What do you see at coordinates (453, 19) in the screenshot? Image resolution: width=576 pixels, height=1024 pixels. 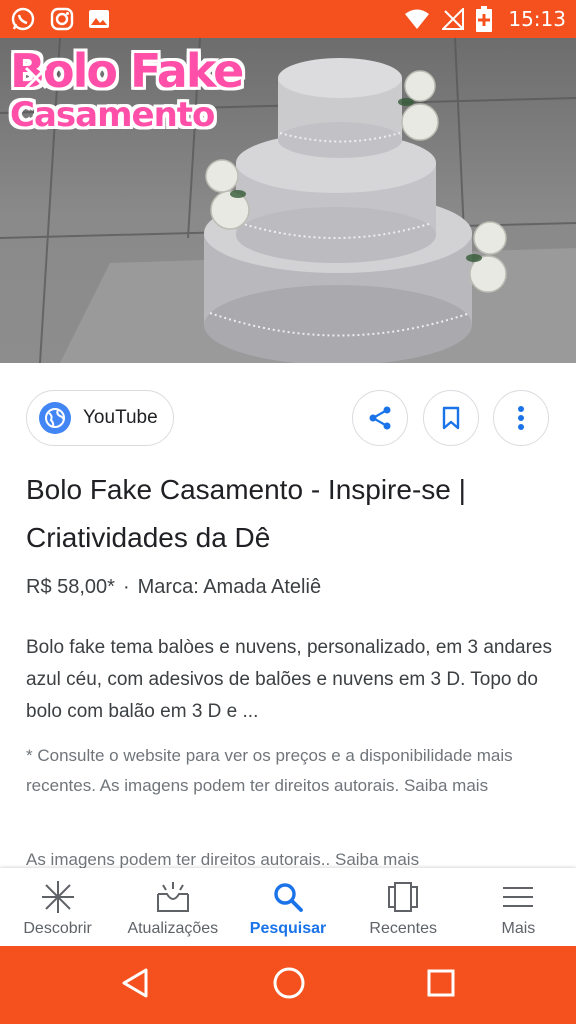 I see `no-signal-icon` at bounding box center [453, 19].